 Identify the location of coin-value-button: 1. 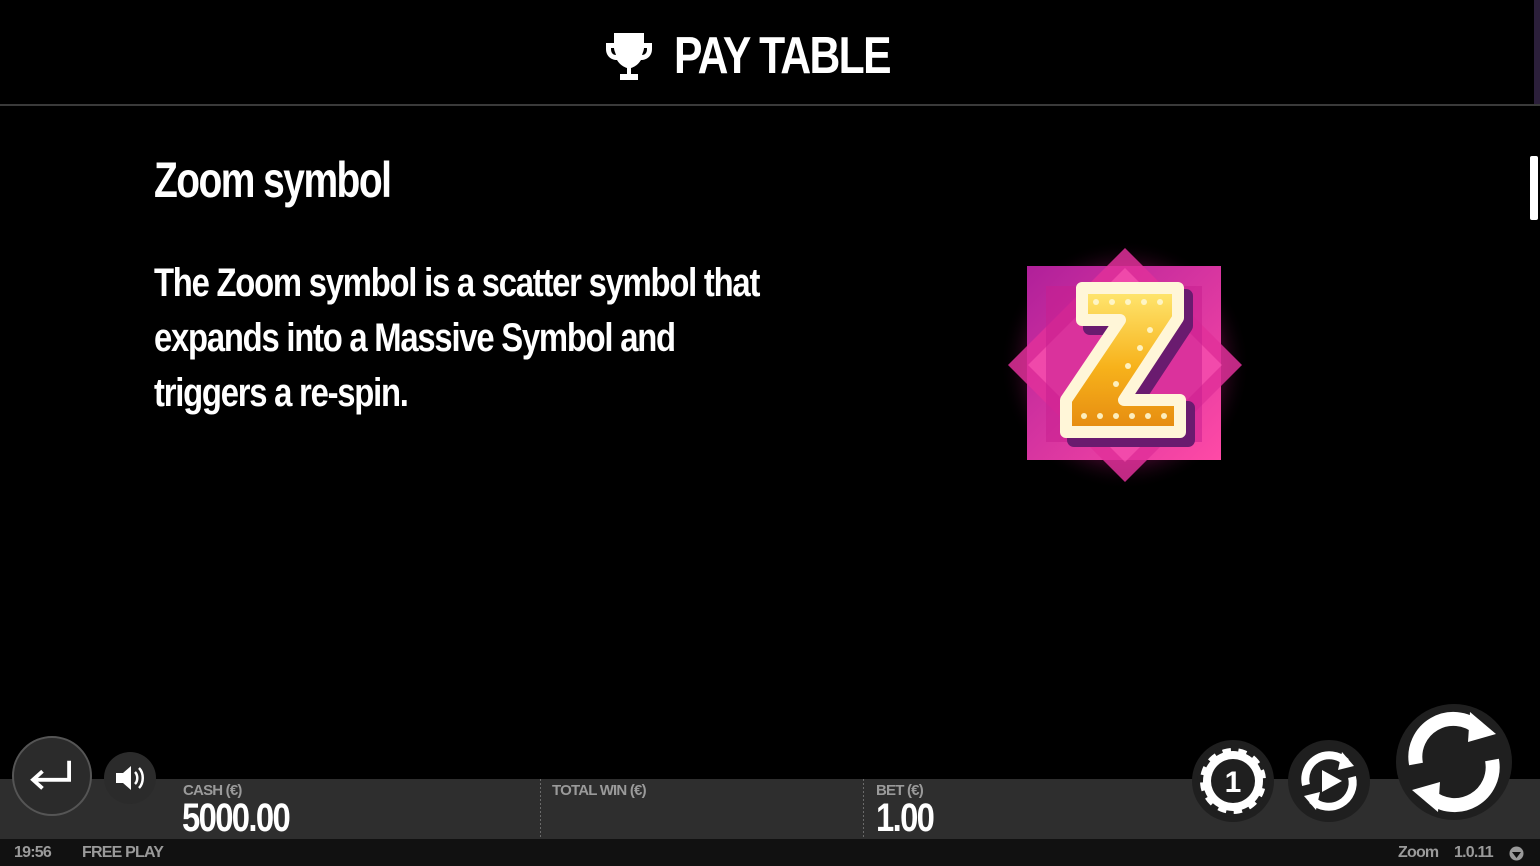
(1233, 781).